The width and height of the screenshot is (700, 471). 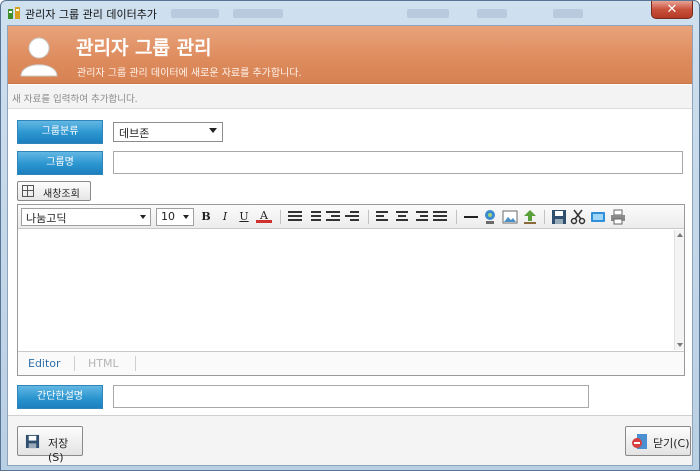 What do you see at coordinates (350, 97) in the screenshot?
I see `instruction-text: 새 자료를 입력하여 추가합니다.` at bounding box center [350, 97].